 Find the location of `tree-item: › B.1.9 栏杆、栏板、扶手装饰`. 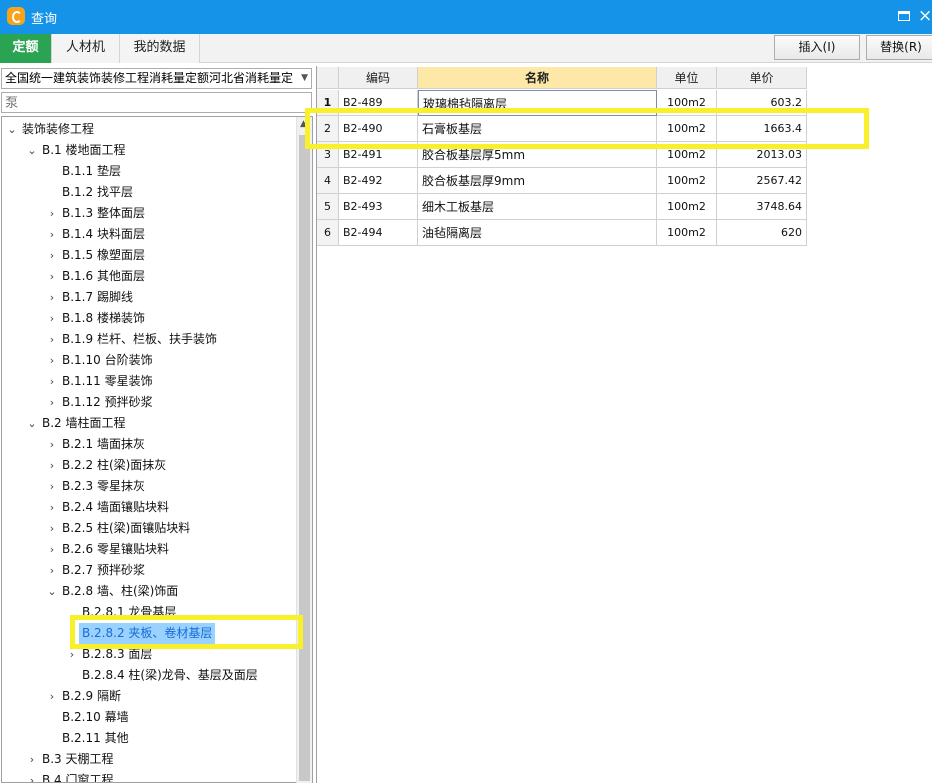

tree-item: › B.1.9 栏杆、栏板、扶手装饰 is located at coordinates (149, 339).